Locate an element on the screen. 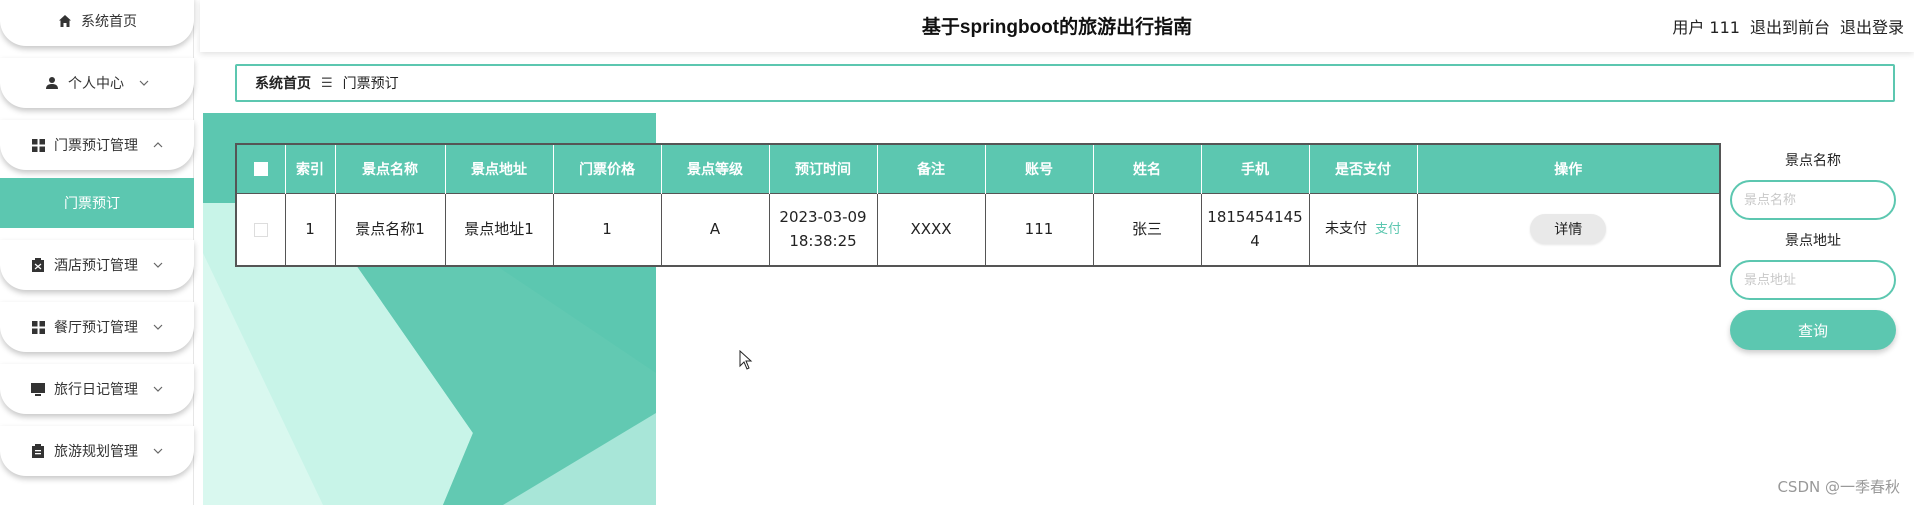  cell-phone: 1815454145 4 is located at coordinates (1255, 228).